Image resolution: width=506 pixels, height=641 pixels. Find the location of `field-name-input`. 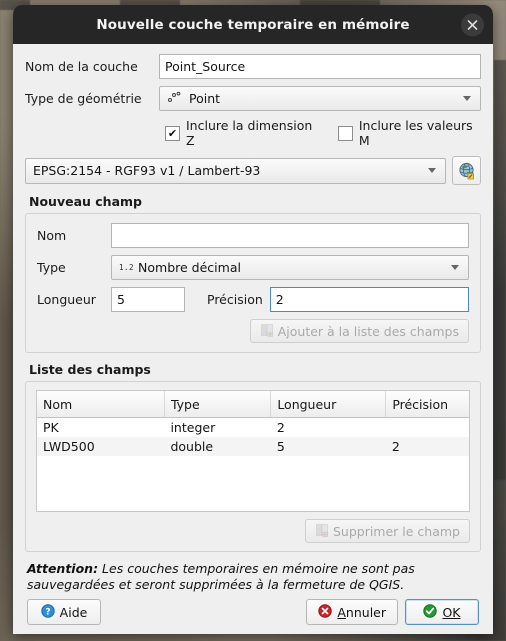

field-name-input is located at coordinates (290, 235).